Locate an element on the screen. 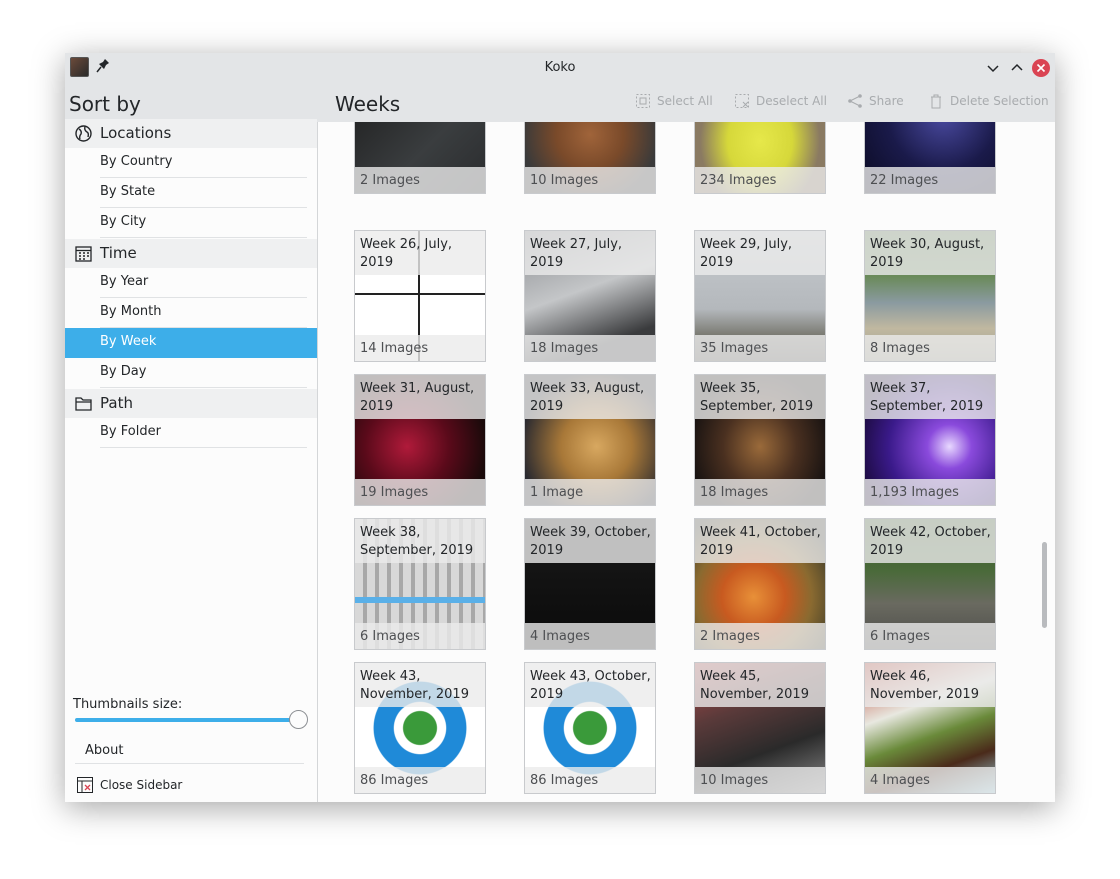 Image resolution: width=1120 pixels, height=879 pixels. trash-icon is located at coordinates (936, 101).